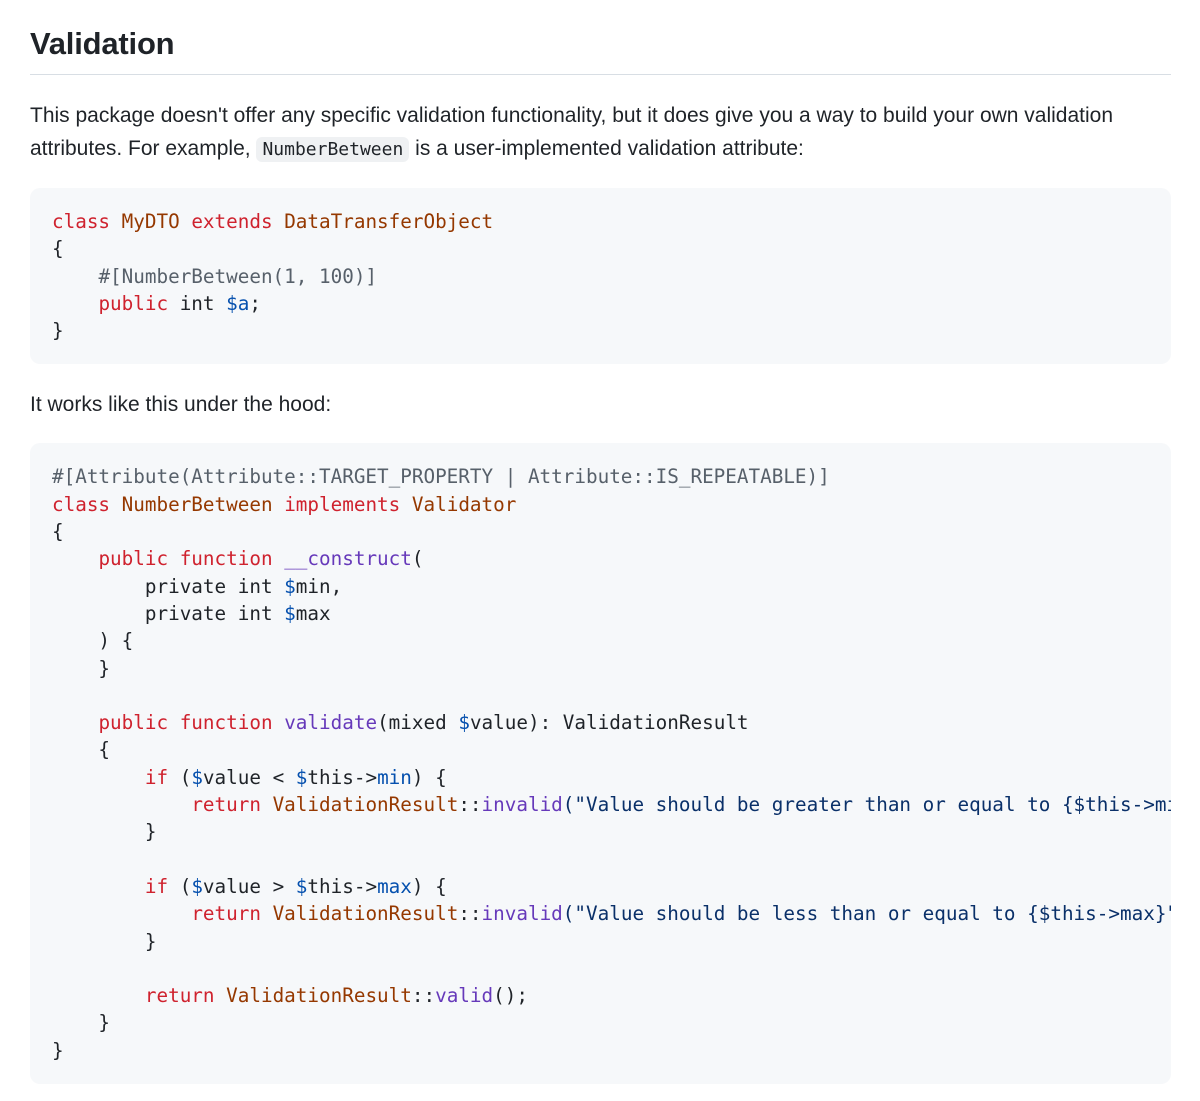  Describe the element at coordinates (389, 221) in the screenshot. I see `code-token: DataTransferObject` at that location.